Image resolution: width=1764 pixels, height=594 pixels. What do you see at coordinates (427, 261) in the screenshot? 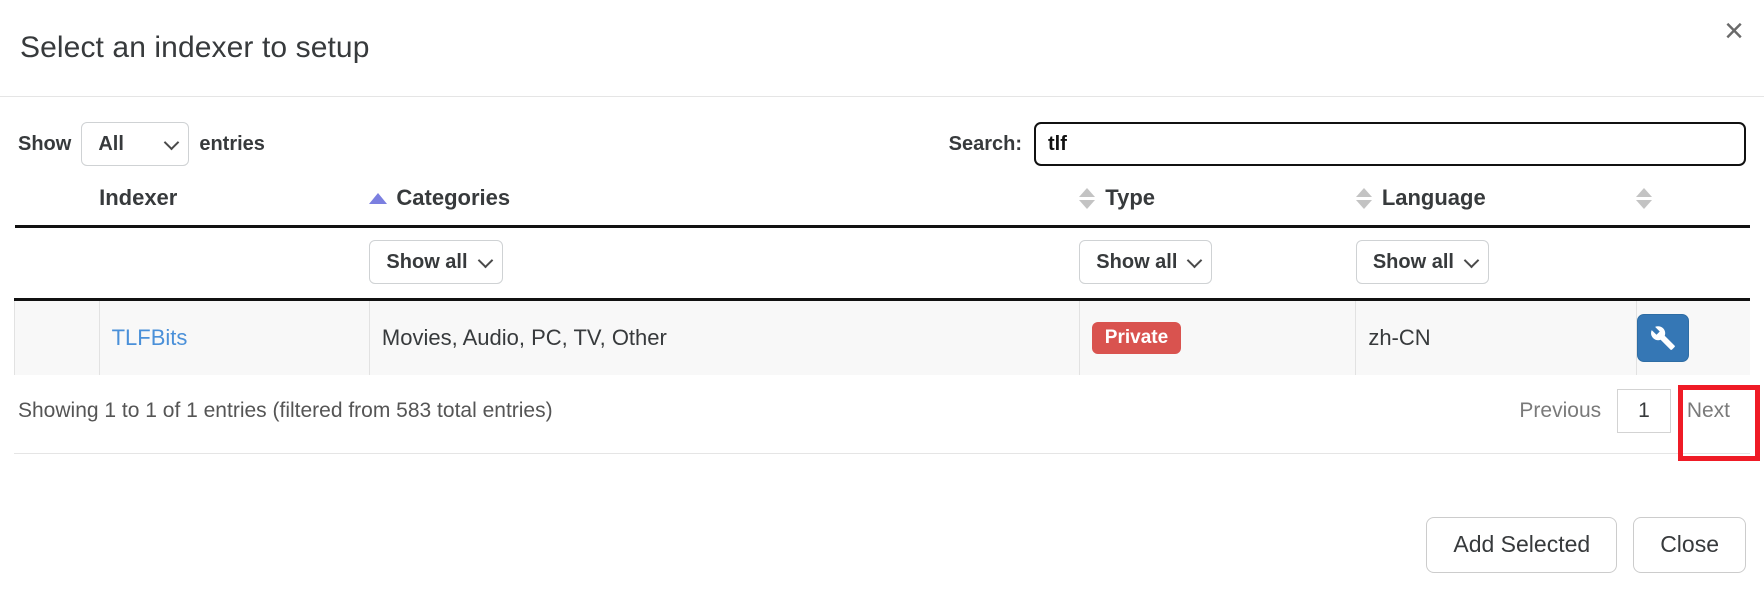
I see `filter-categories-value: Show all` at bounding box center [427, 261].